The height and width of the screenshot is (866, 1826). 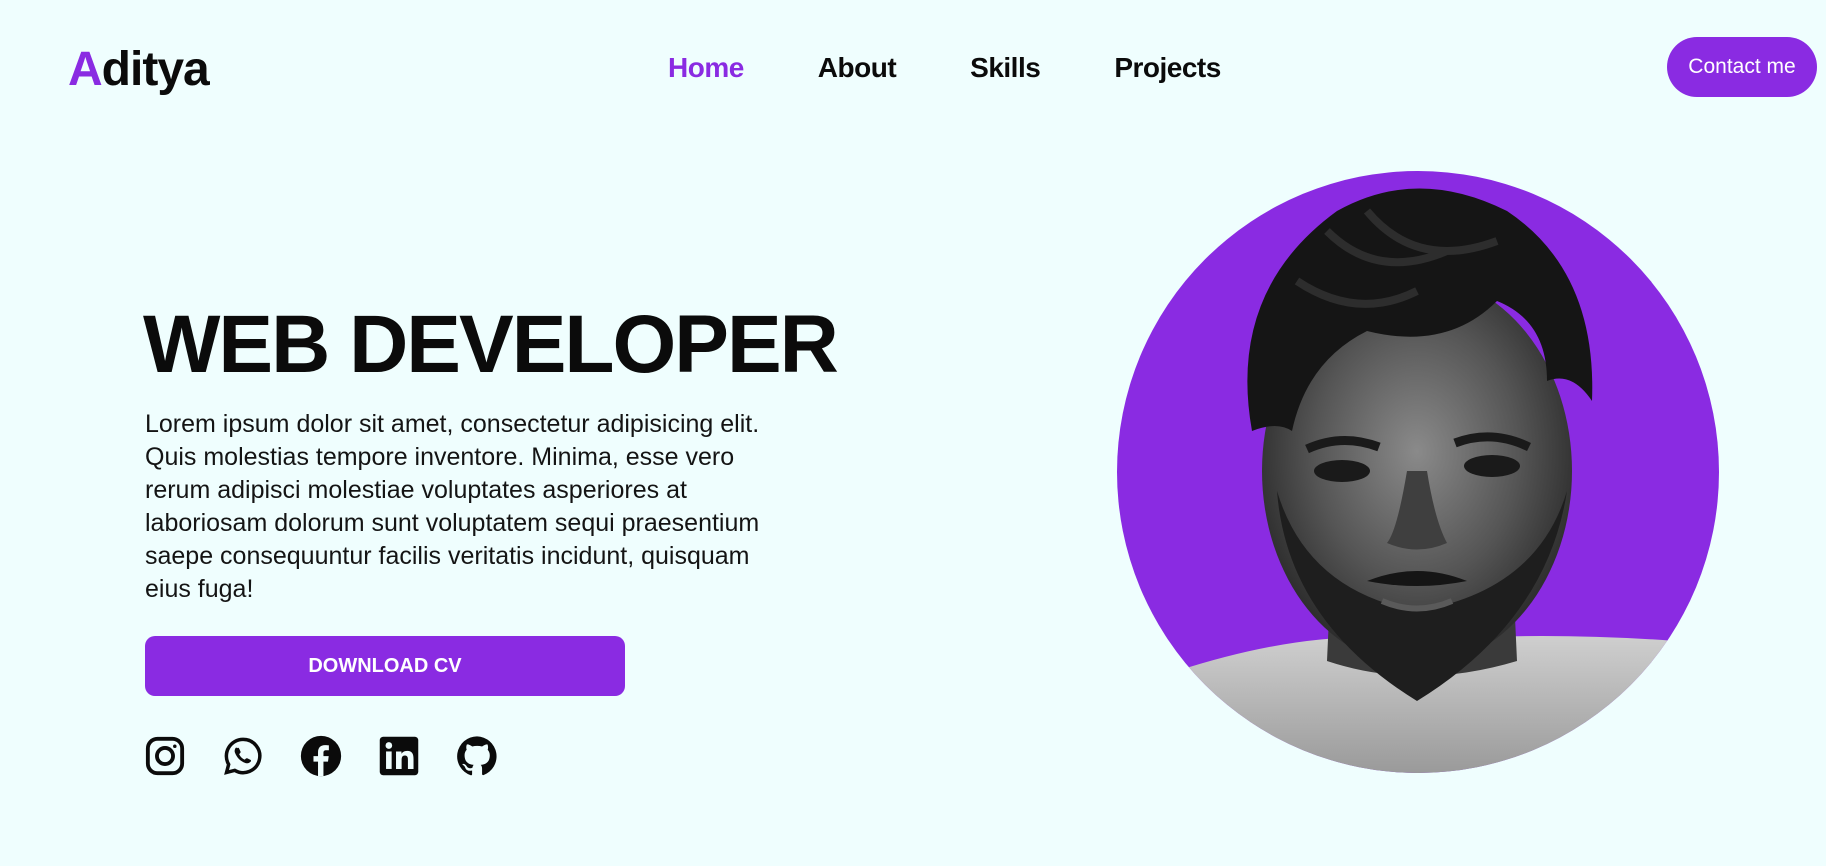 I want to click on social-links, so click(x=321, y=756).